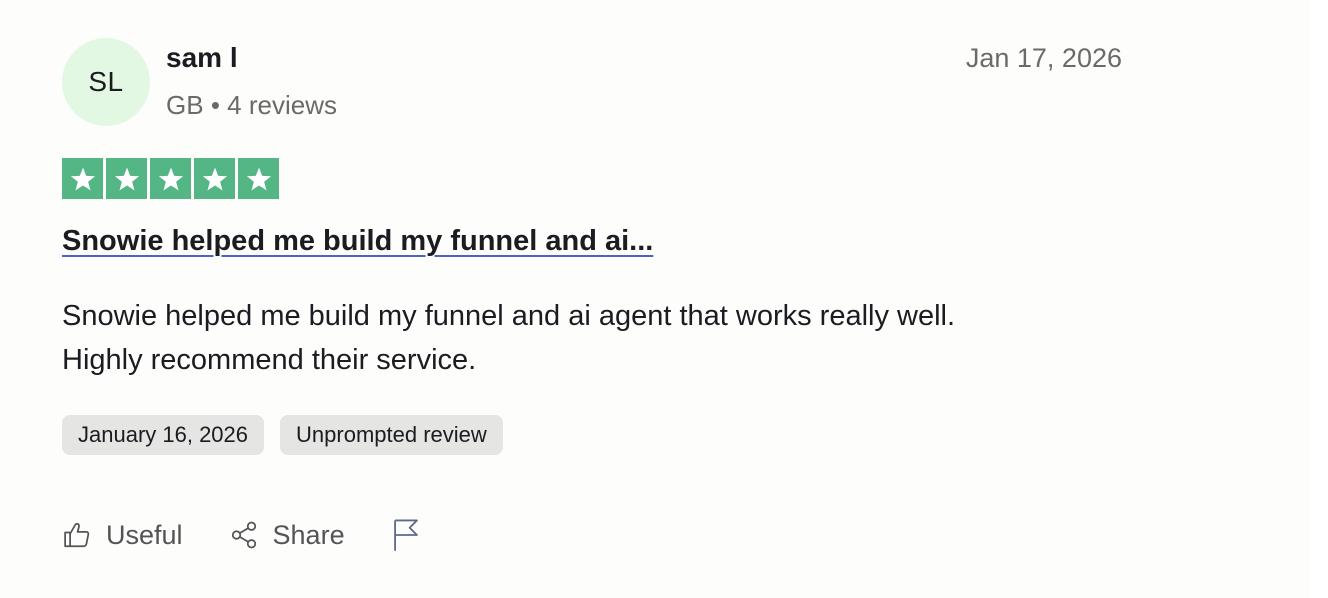 The image size is (1328, 598). What do you see at coordinates (77, 535) in the screenshot?
I see `thumbs-up-icon` at bounding box center [77, 535].